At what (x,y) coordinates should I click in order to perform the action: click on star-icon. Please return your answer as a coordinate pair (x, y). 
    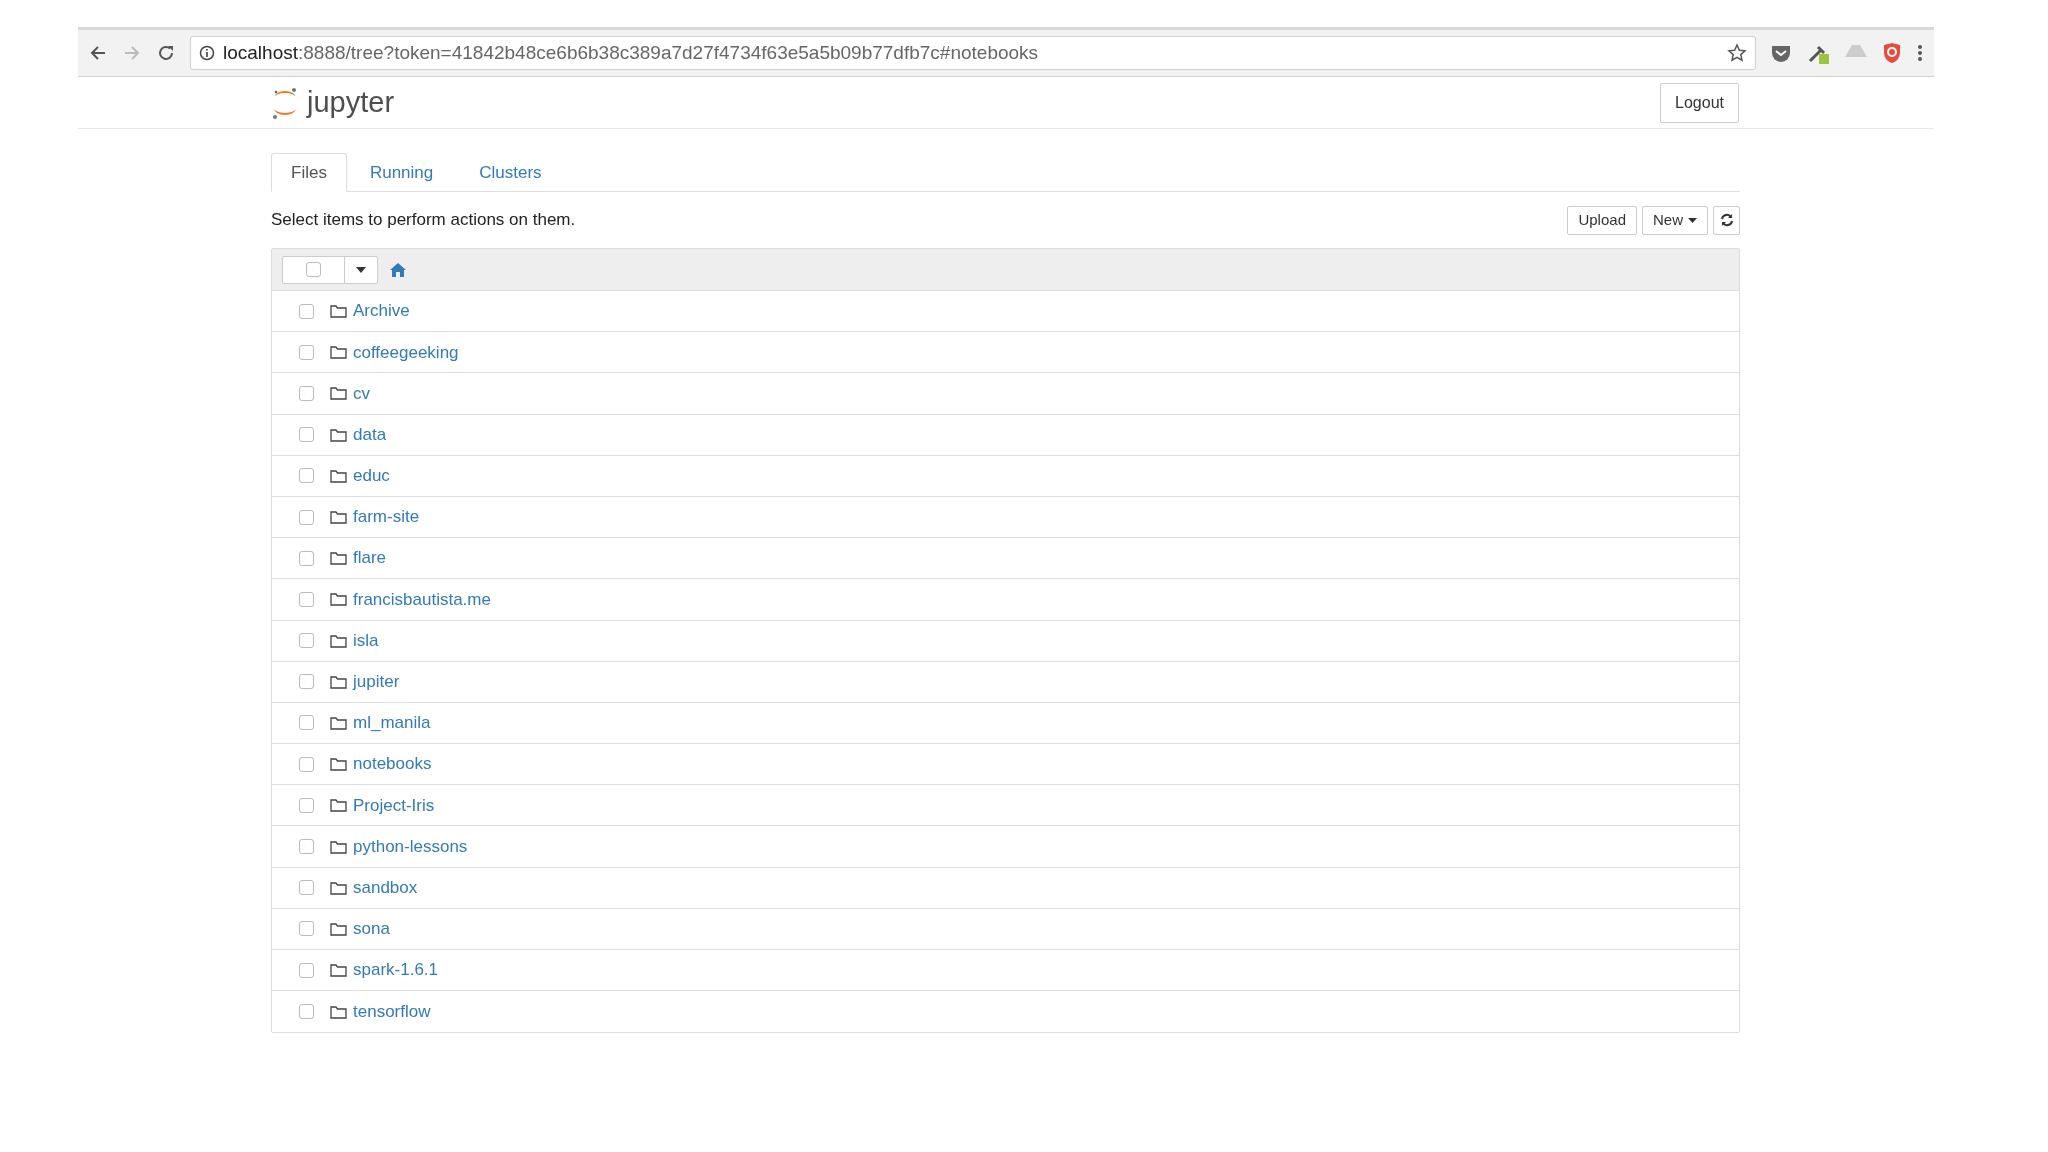
    Looking at the image, I should click on (1737, 53).